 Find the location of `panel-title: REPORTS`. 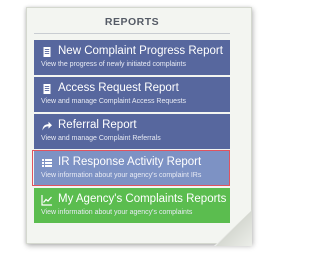

panel-title: REPORTS is located at coordinates (132, 21).